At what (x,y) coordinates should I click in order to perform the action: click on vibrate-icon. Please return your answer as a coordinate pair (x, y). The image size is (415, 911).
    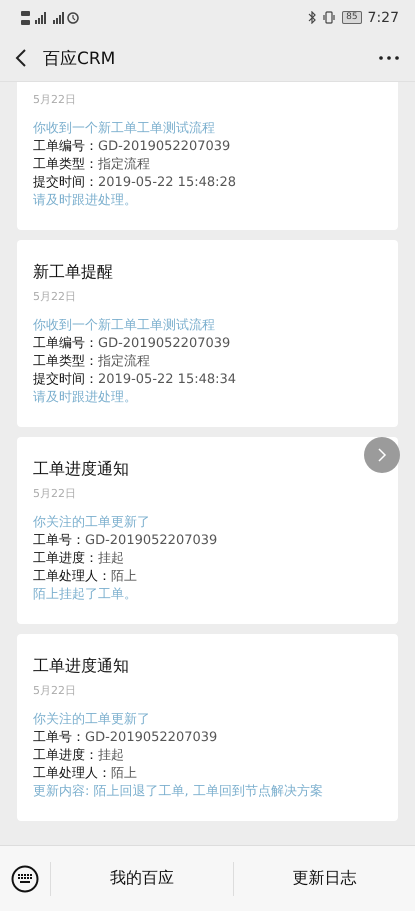
    Looking at the image, I should click on (329, 17).